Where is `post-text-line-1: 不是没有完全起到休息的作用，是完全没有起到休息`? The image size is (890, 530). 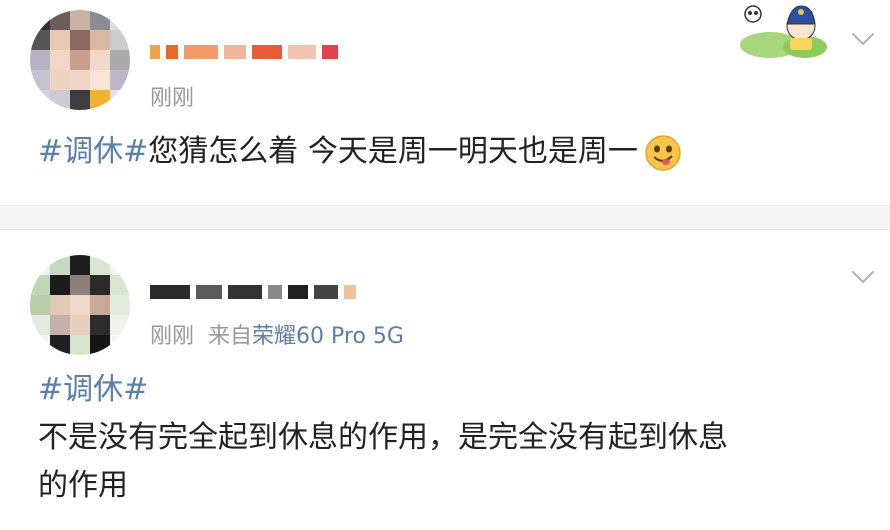
post-text-line-1: 不是没有完全起到休息的作用，是完全没有起到休息 is located at coordinates (383, 437).